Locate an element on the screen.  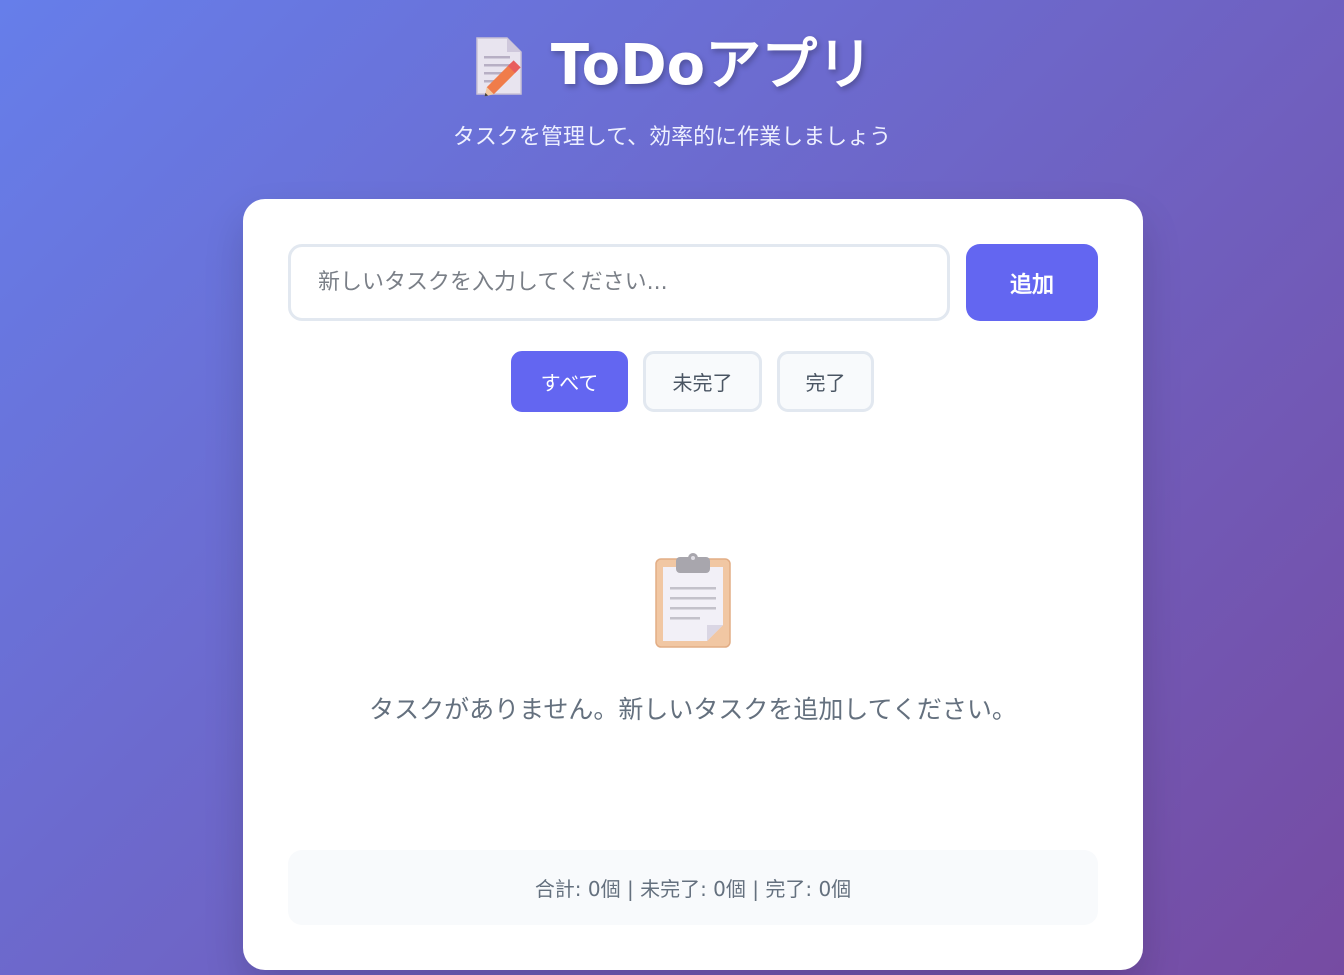
add-task-button: 追加 is located at coordinates (1032, 282).